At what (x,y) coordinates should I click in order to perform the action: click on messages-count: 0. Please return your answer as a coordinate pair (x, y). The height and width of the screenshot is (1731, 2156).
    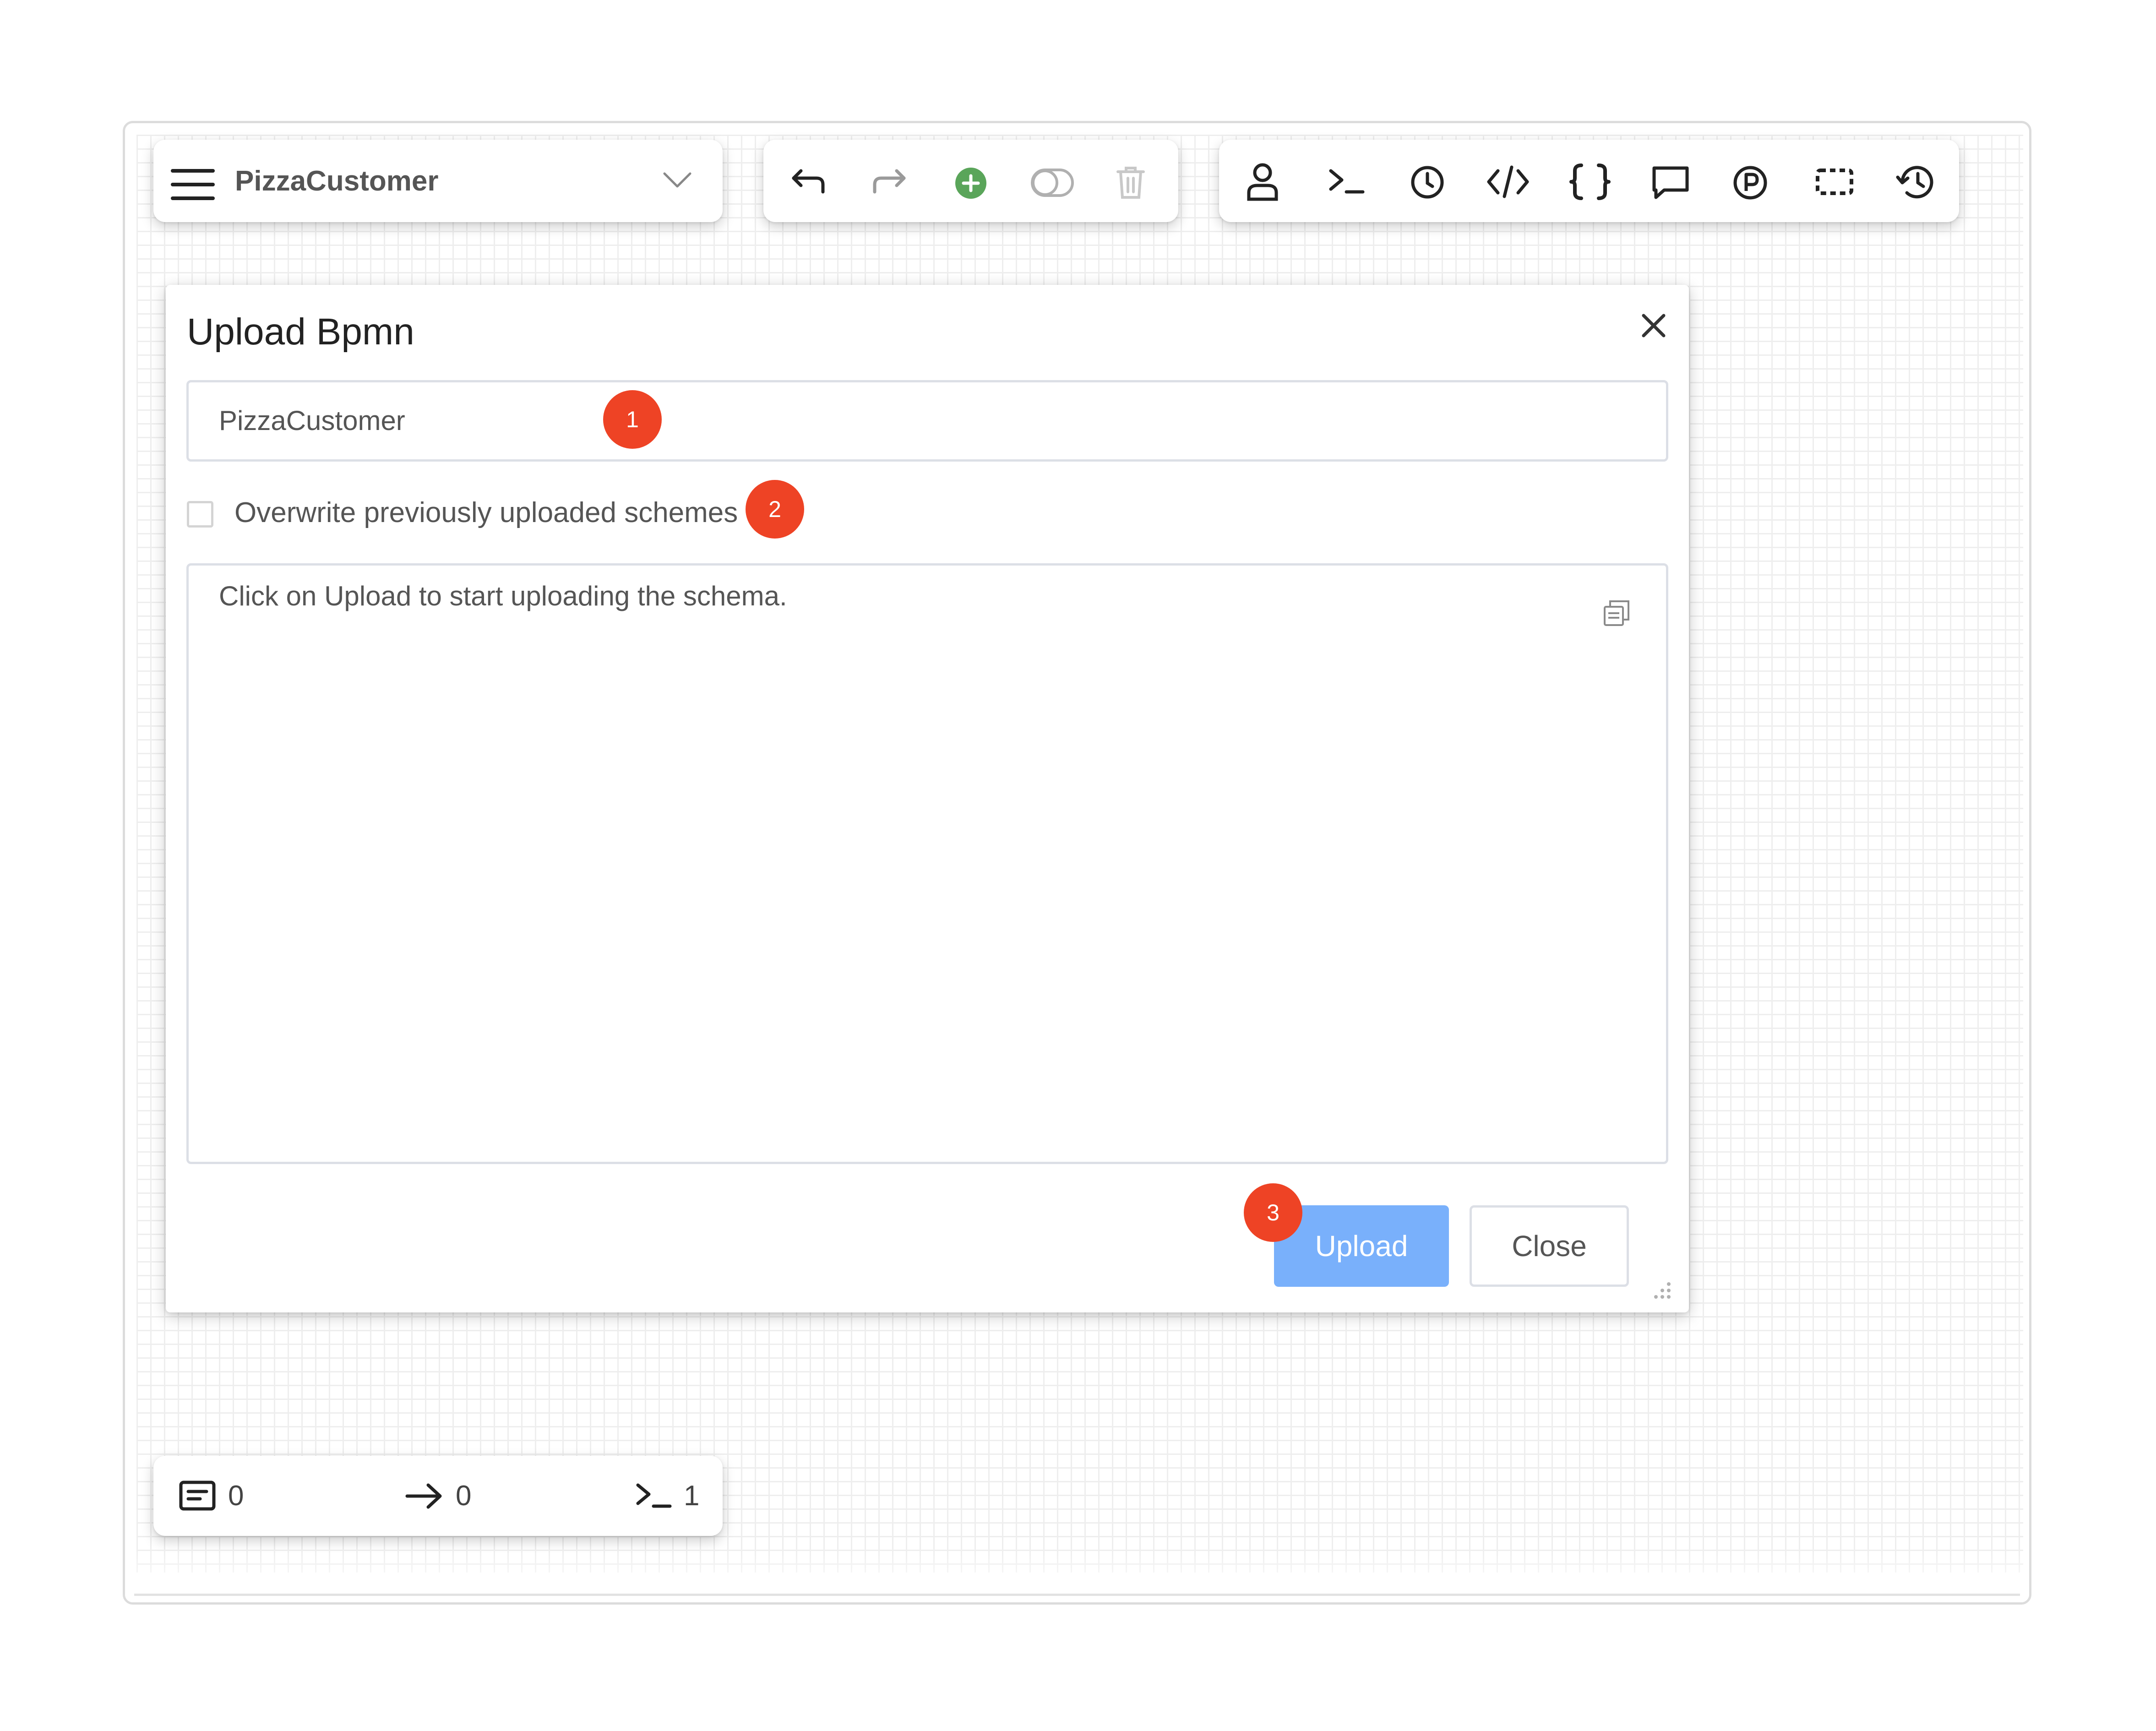
    Looking at the image, I should click on (236, 1496).